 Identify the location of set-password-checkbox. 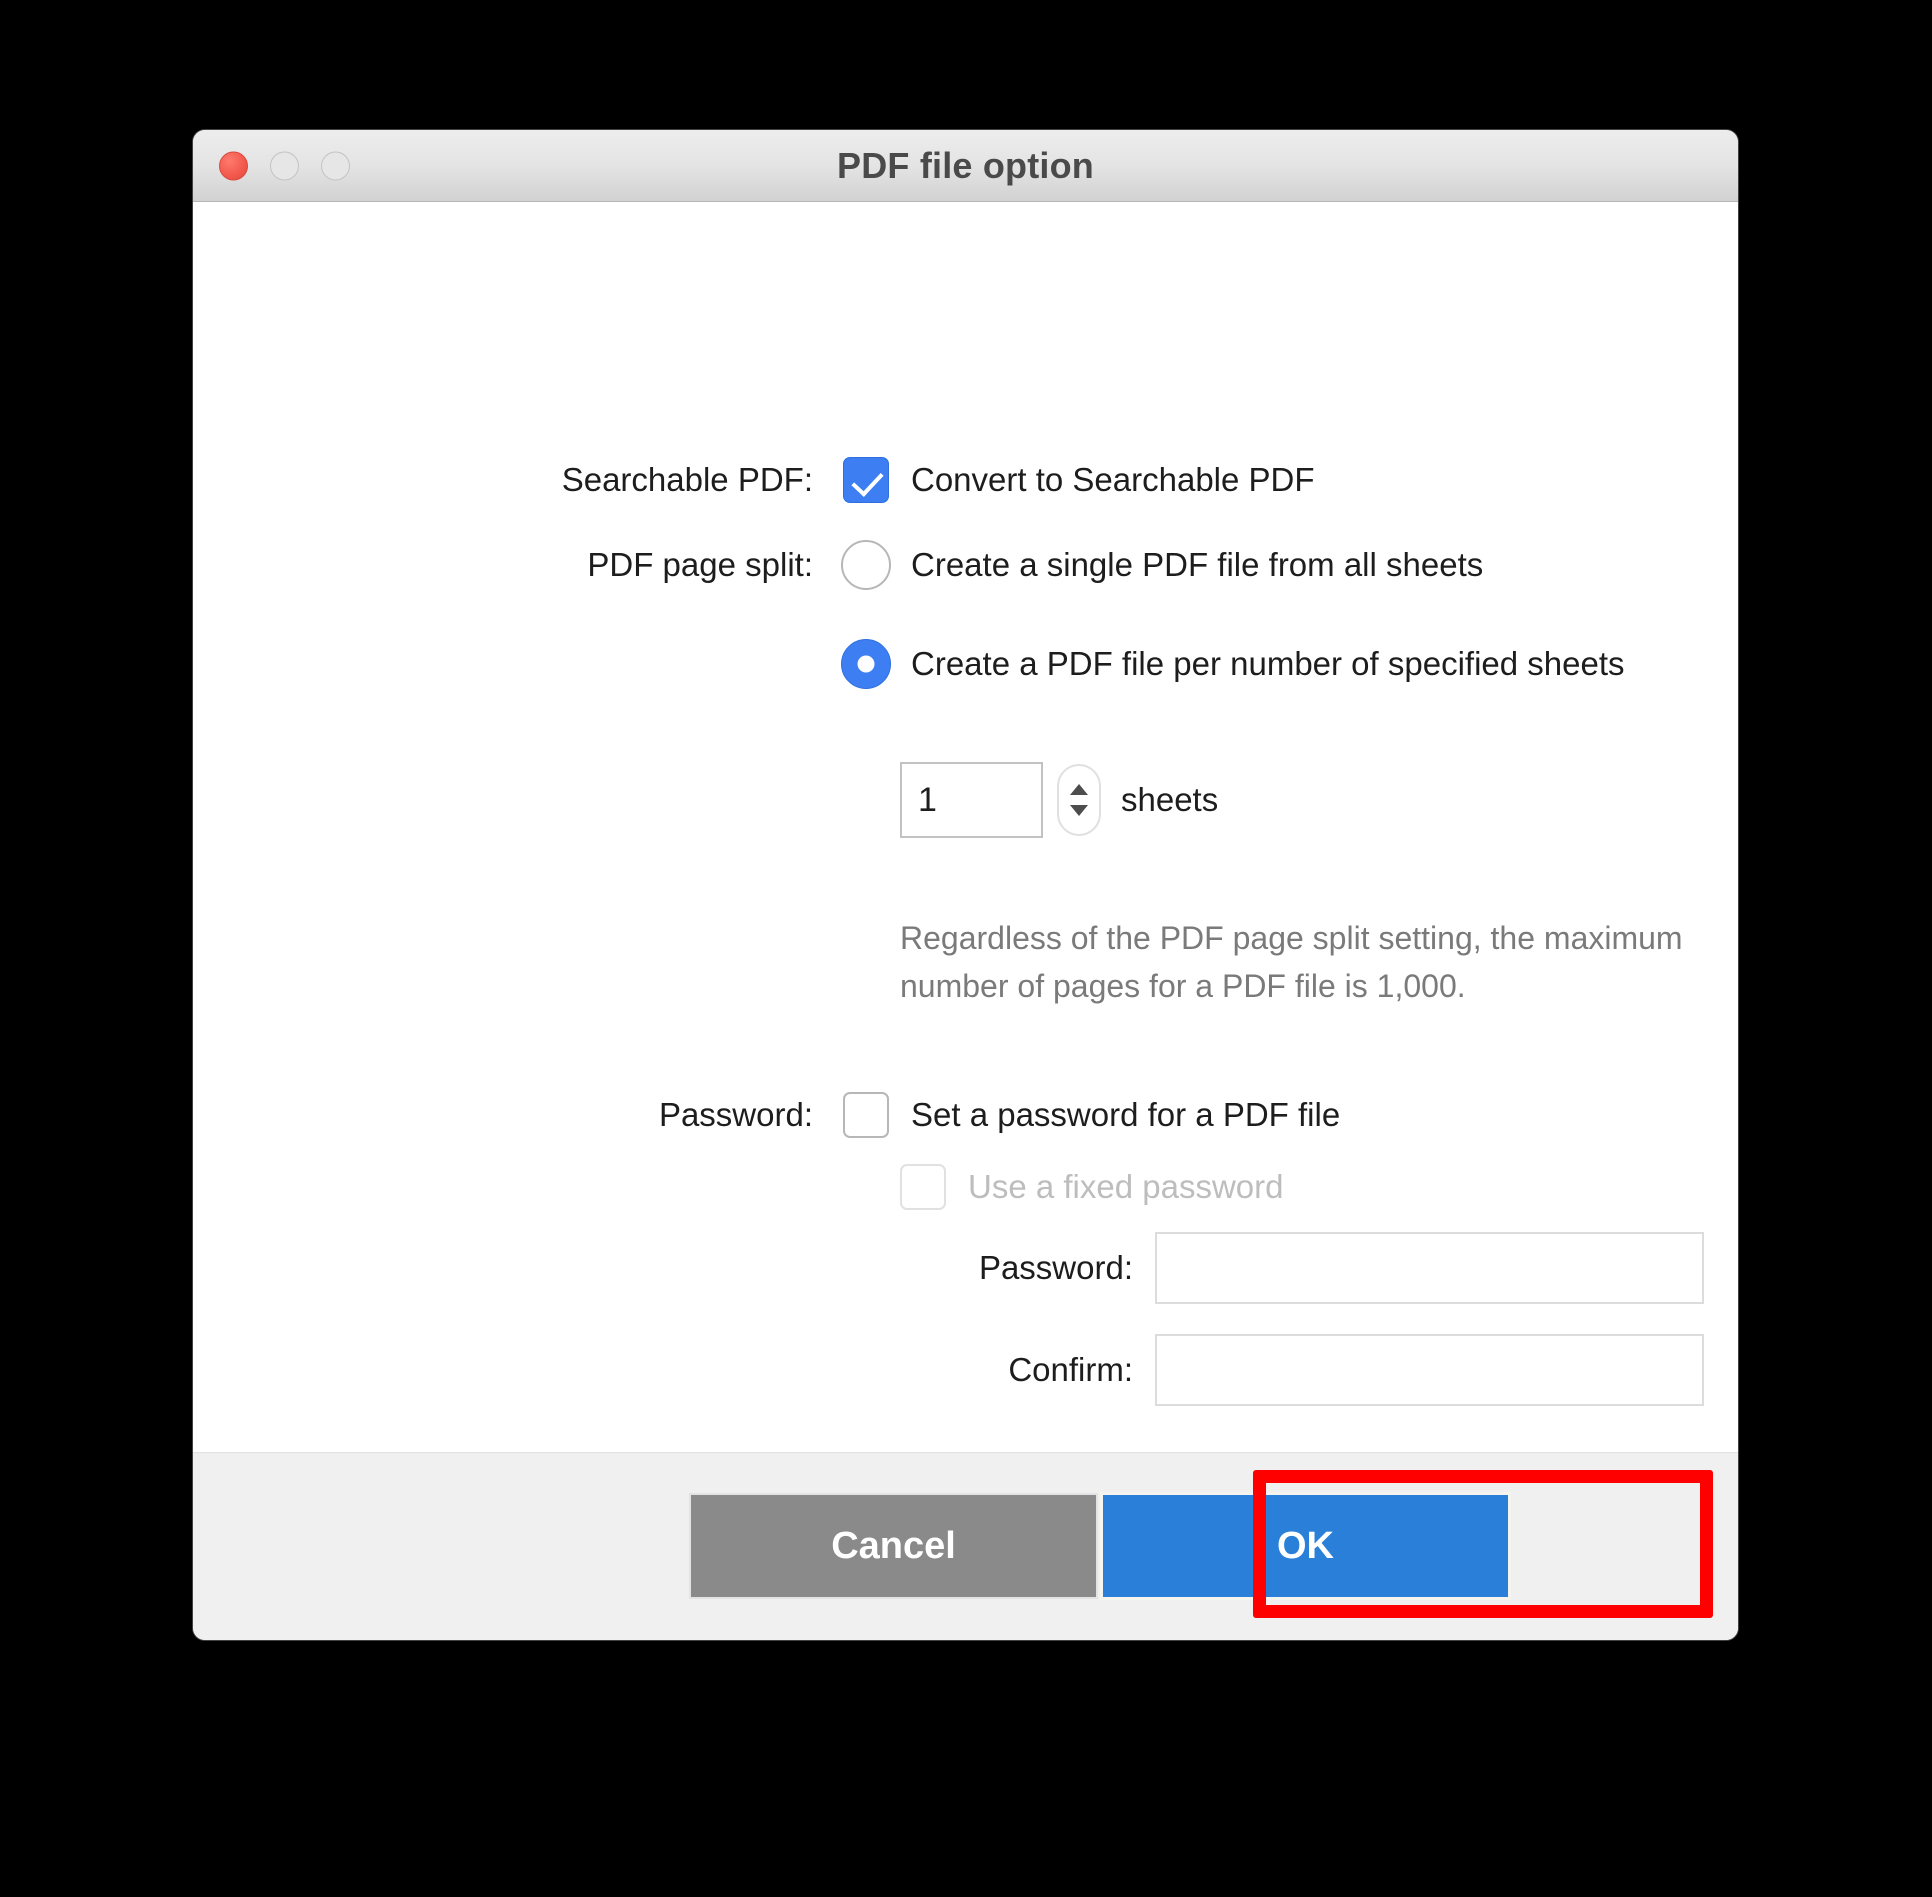
(866, 1115).